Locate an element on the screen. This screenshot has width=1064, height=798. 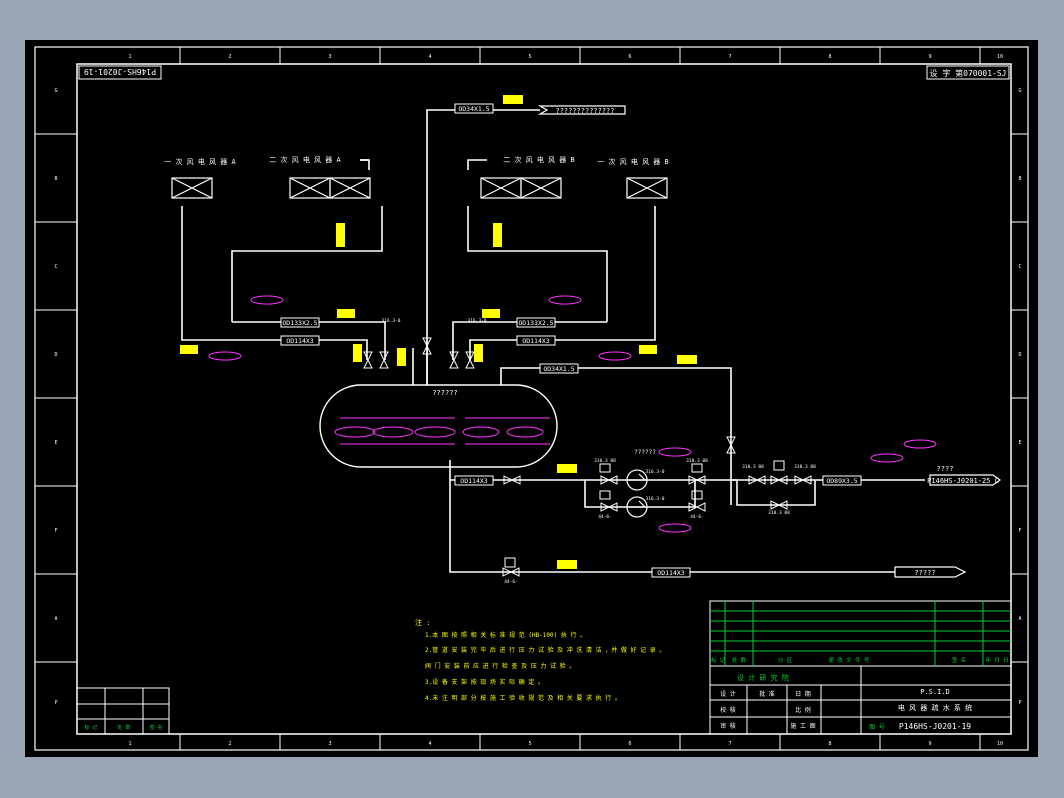
drain-outlet-label: ????? is located at coordinates (924, 573).